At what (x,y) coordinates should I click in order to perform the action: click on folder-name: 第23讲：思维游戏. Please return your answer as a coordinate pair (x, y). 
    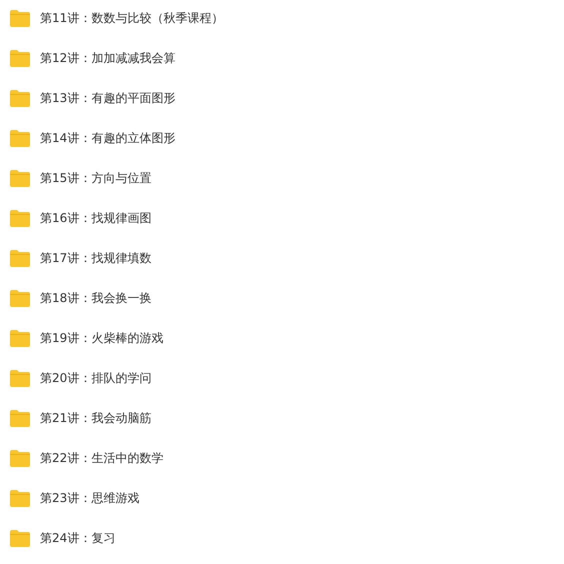
    Looking at the image, I should click on (90, 498).